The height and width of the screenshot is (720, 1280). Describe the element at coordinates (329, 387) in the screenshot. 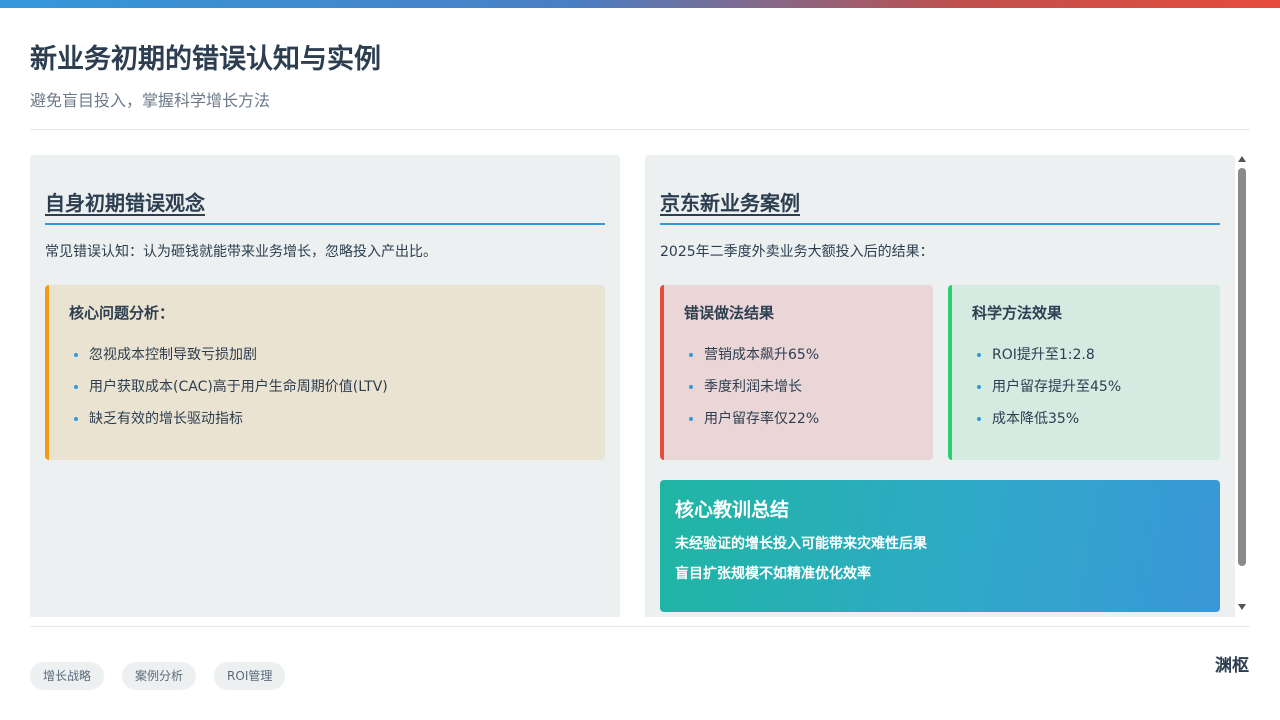

I see `list-item: 用户获取成本(CAC)高于用户生命周期价值(LTV)` at that location.